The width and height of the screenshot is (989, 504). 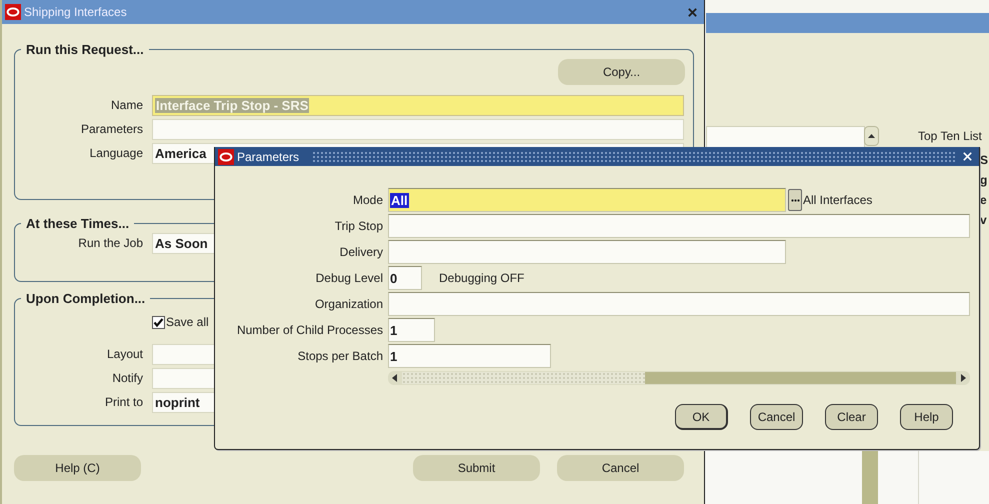 I want to click on field-label: Delivery, so click(x=361, y=252).